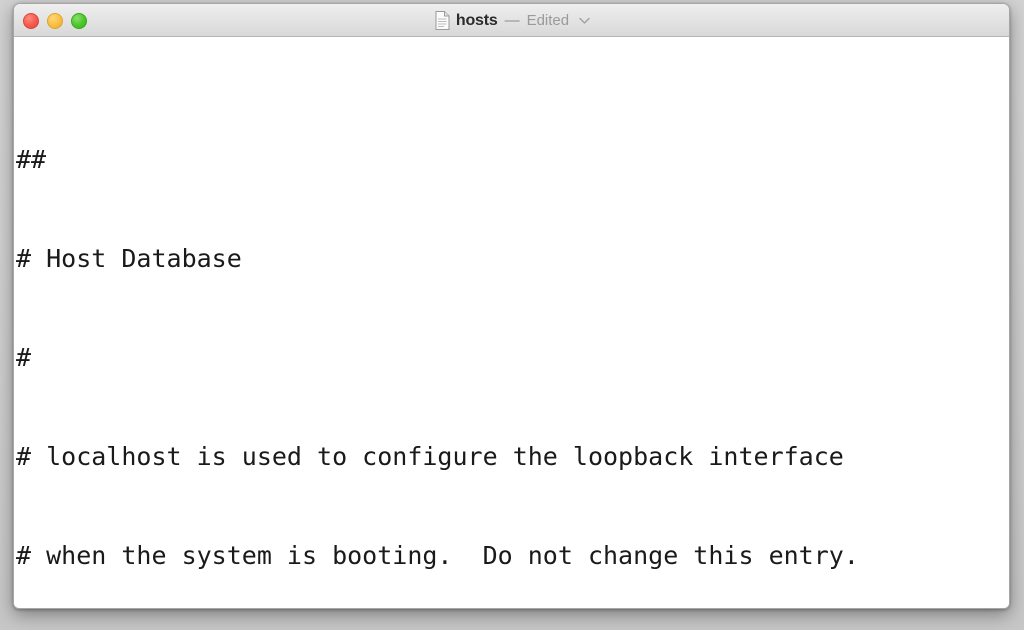  I want to click on line-text: # Host Database, so click(129, 258).